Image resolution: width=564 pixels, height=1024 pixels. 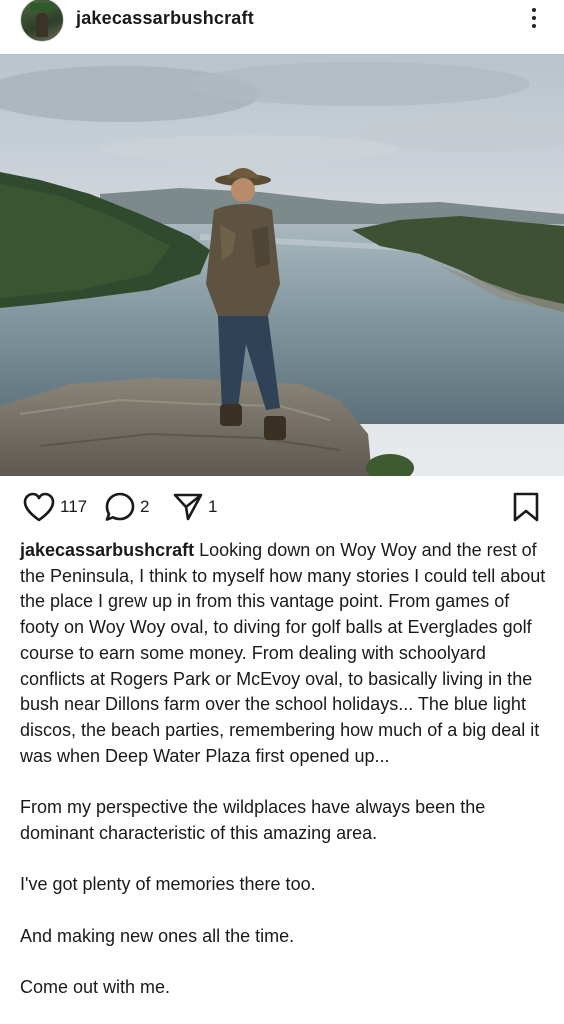 I want to click on more-options-icon, so click(x=534, y=19).